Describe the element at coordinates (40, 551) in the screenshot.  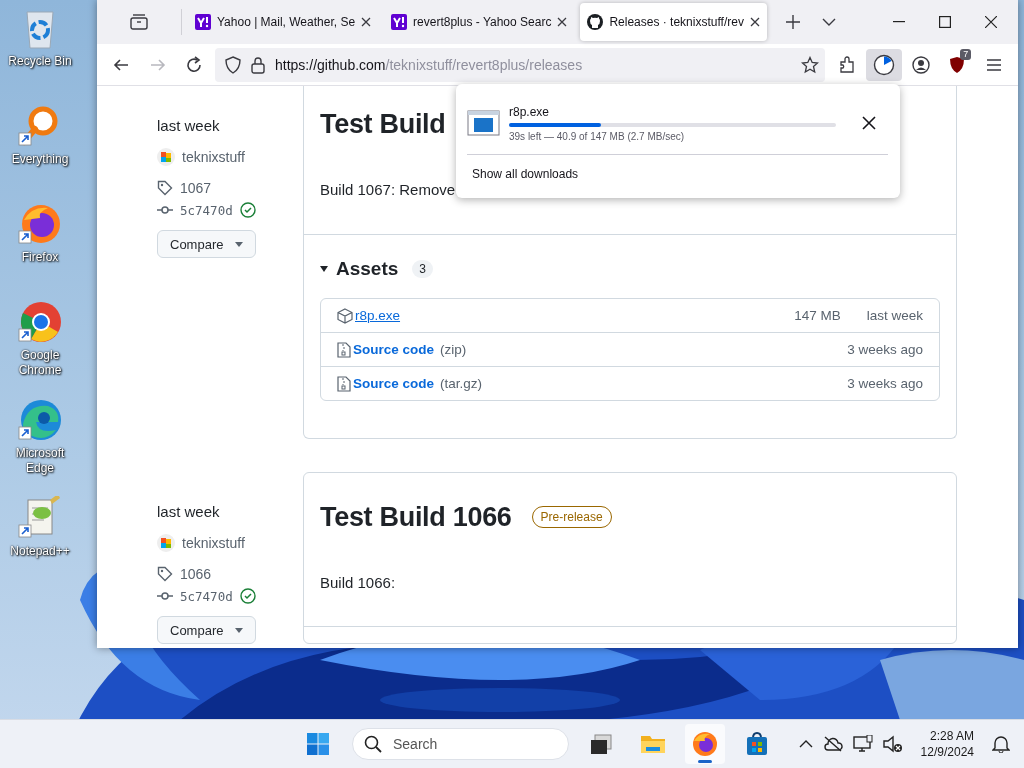
I see `icon-label: Notepad++` at that location.